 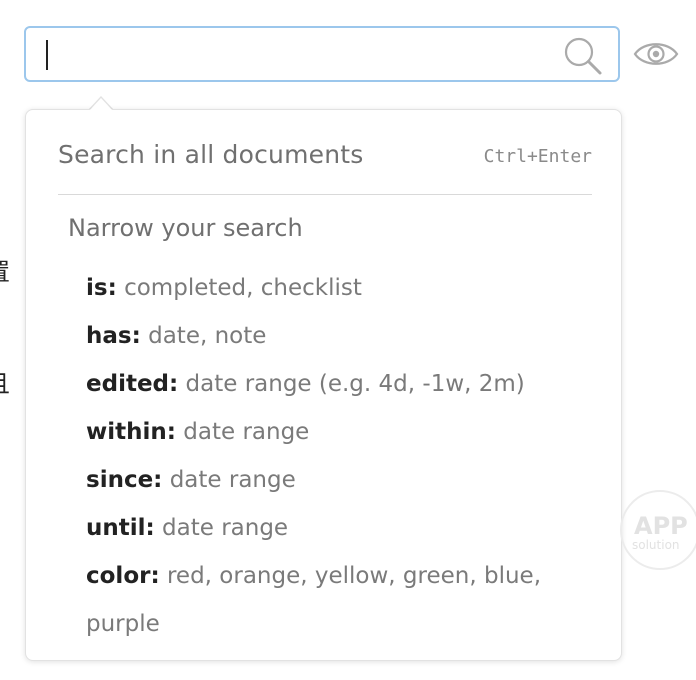 What do you see at coordinates (207, 336) in the screenshot?
I see `filter-values: date, note` at bounding box center [207, 336].